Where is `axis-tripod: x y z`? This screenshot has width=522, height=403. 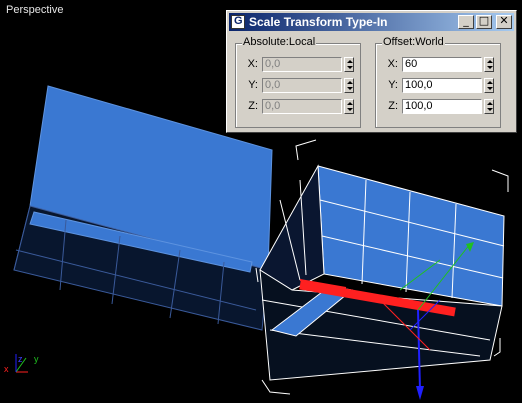
axis-tripod: x y z is located at coordinates (21, 364).